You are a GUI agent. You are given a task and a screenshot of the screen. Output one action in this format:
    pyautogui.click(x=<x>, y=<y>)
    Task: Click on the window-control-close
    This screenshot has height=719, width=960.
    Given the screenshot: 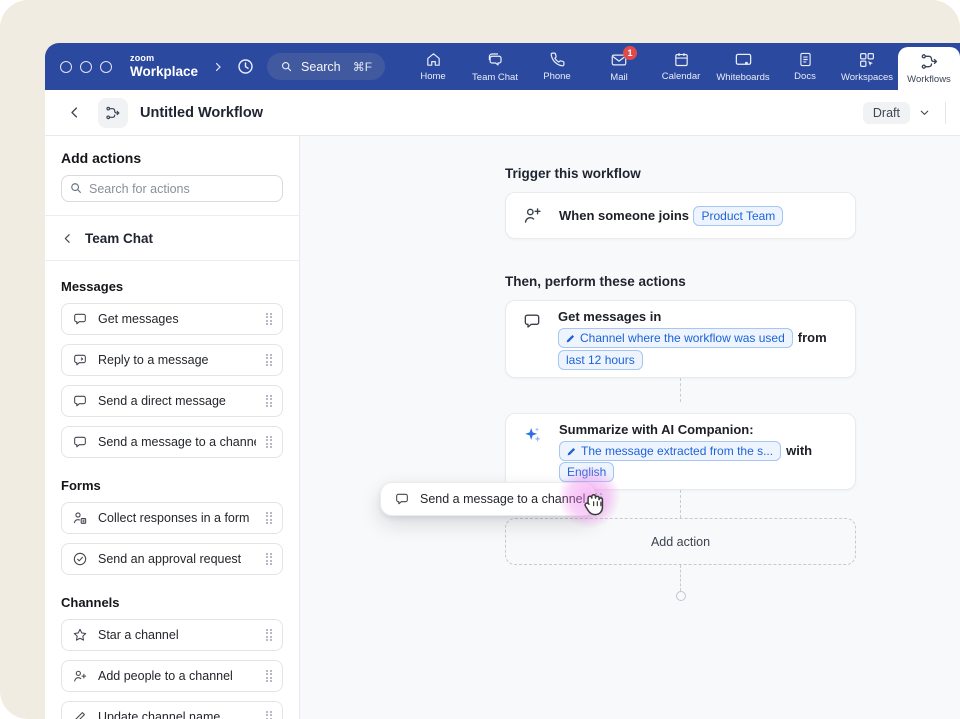 What is the action you would take?
    pyautogui.click(x=66, y=66)
    